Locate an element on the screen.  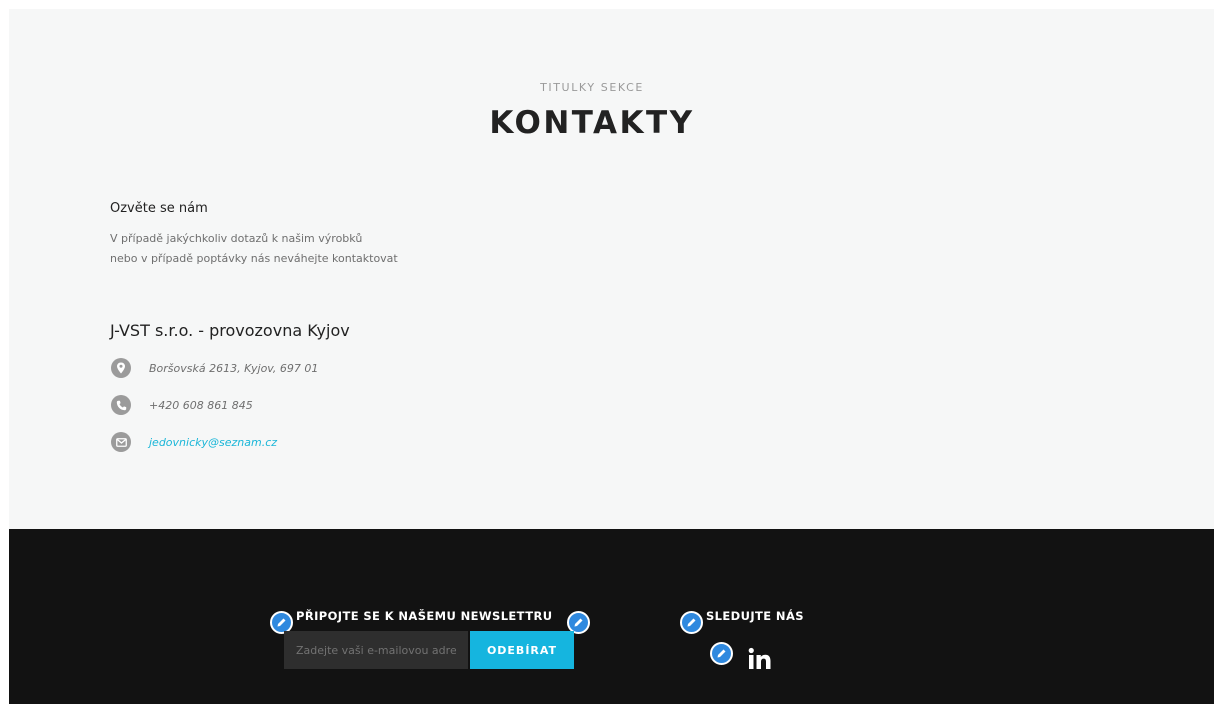
linkedin-icon is located at coordinates (760, 659).